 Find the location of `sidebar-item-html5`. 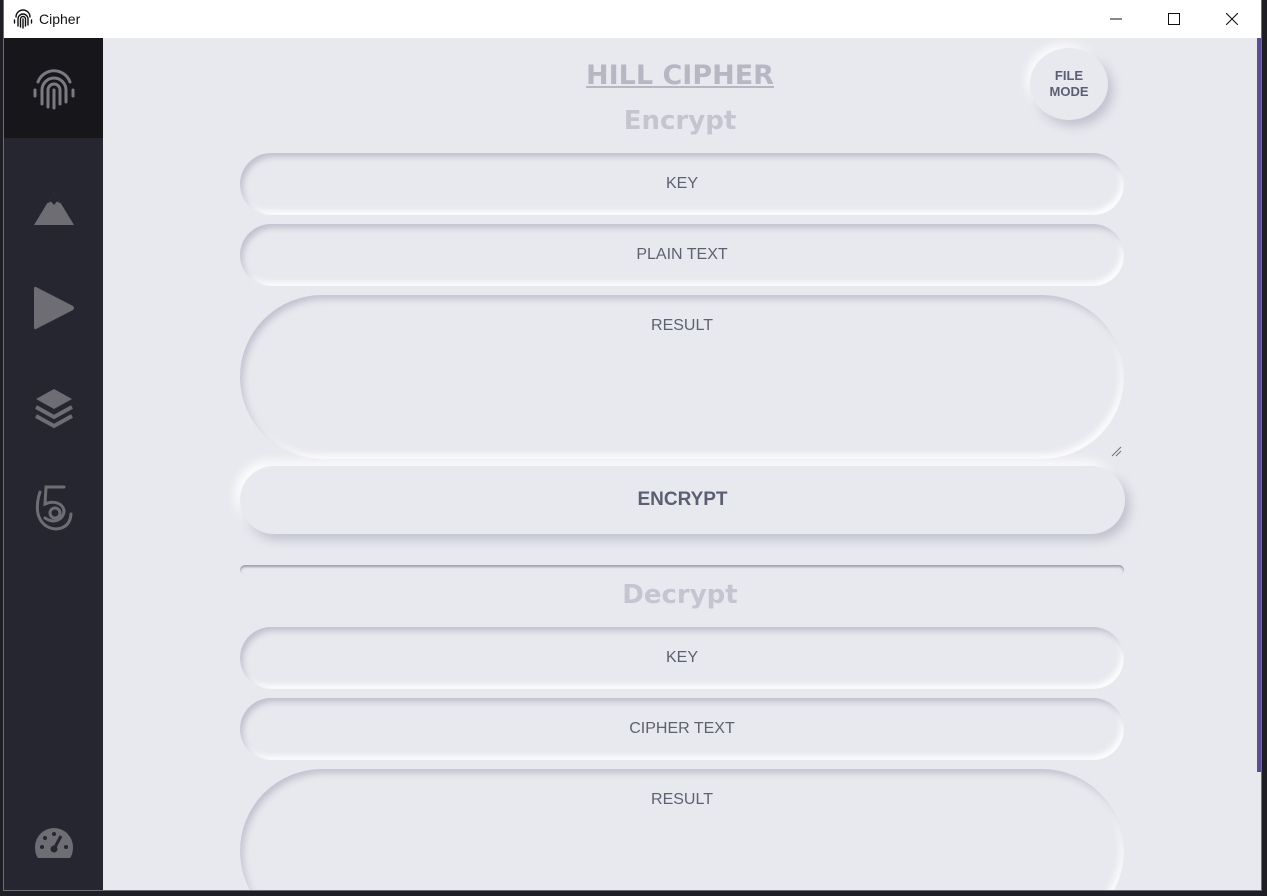

sidebar-item-html5 is located at coordinates (53, 508).